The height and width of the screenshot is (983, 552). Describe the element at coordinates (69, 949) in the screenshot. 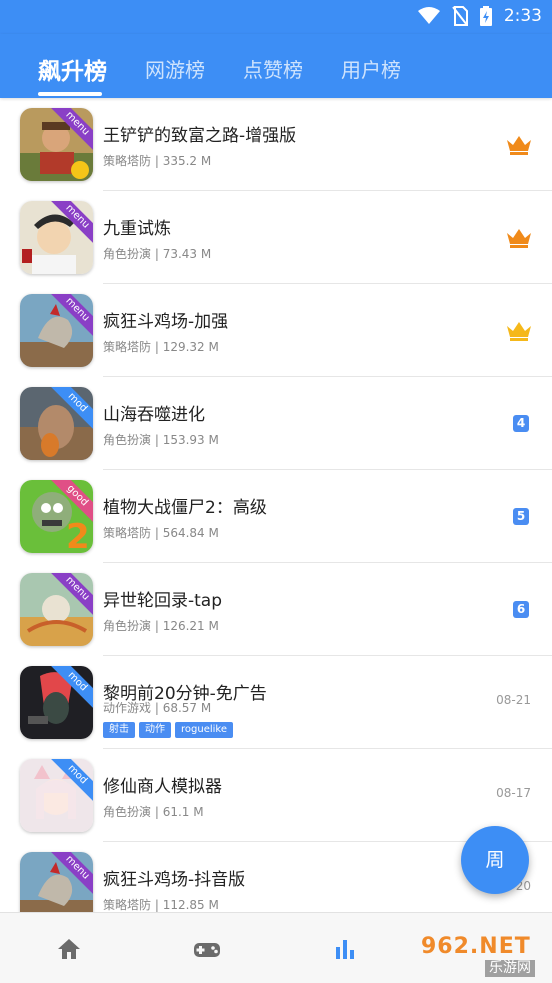

I see `home-icon` at that location.